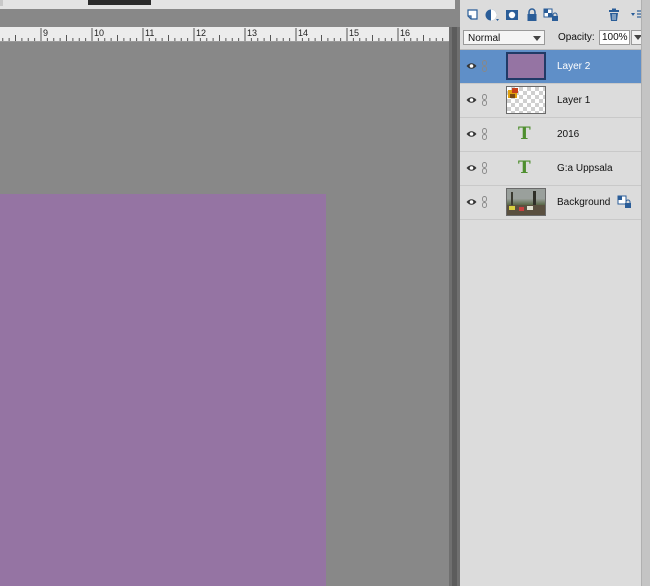  What do you see at coordinates (1, 3) in the screenshot?
I see `tab-marker` at bounding box center [1, 3].